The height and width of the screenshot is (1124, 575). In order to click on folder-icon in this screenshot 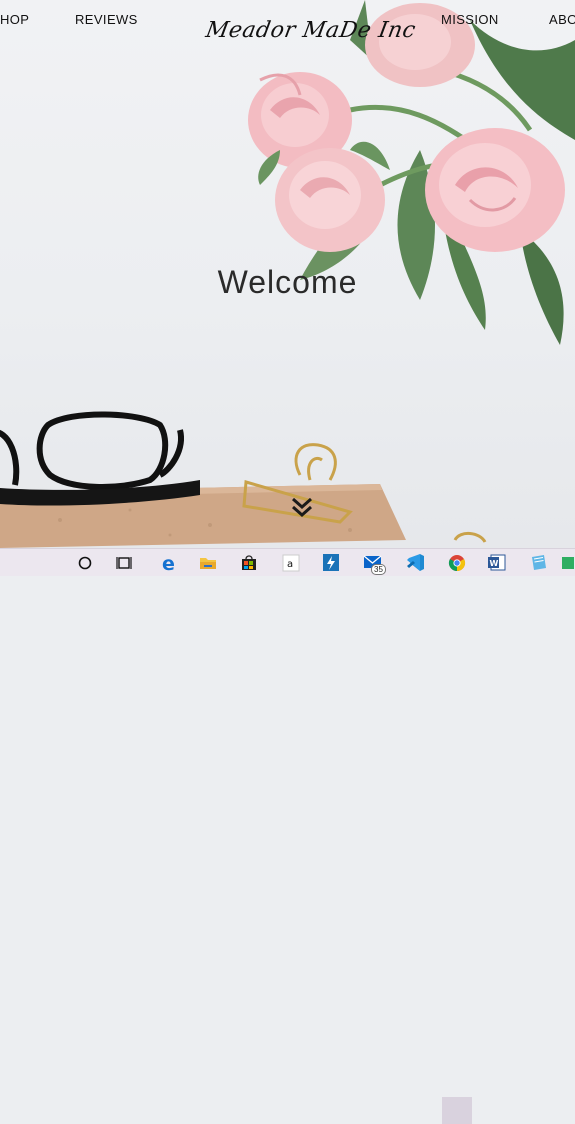, I will do `click(208, 562)`.